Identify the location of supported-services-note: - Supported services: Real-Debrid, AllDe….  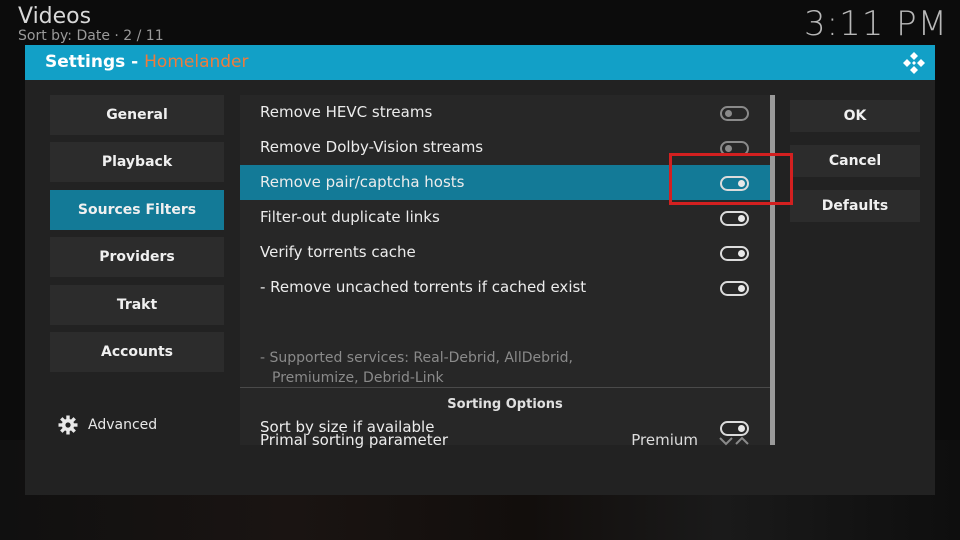
(420, 368).